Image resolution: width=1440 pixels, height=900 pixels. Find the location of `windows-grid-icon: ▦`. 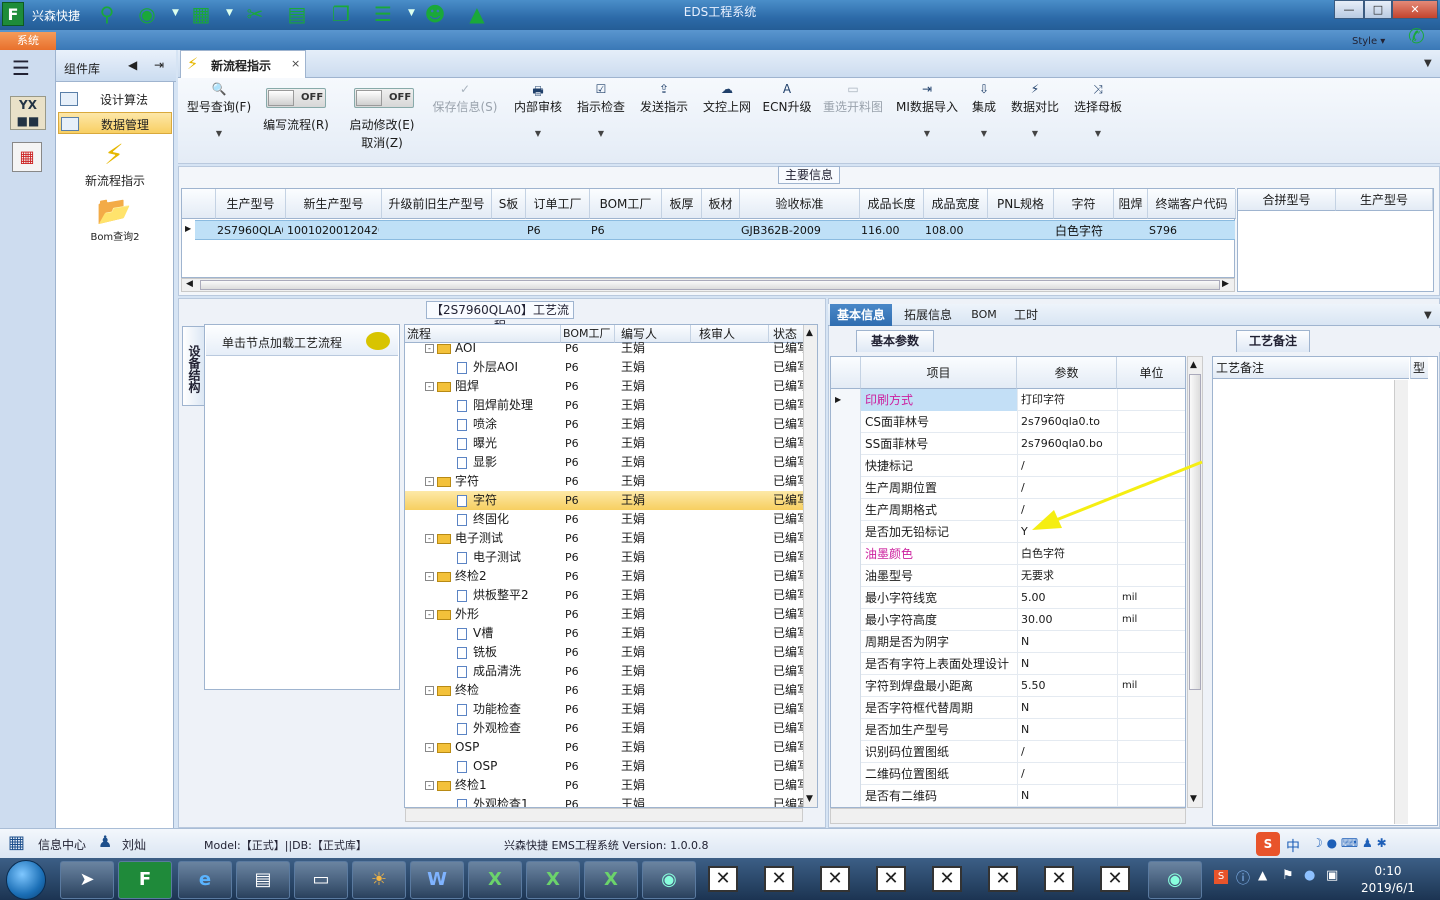

windows-grid-icon: ▦ is located at coordinates (16, 842).